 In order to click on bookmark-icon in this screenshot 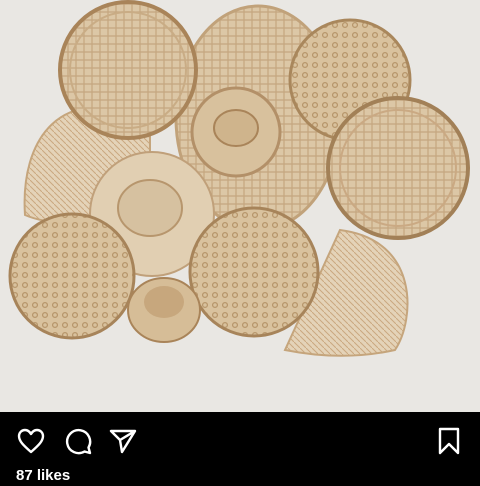, I will do `click(449, 441)`.